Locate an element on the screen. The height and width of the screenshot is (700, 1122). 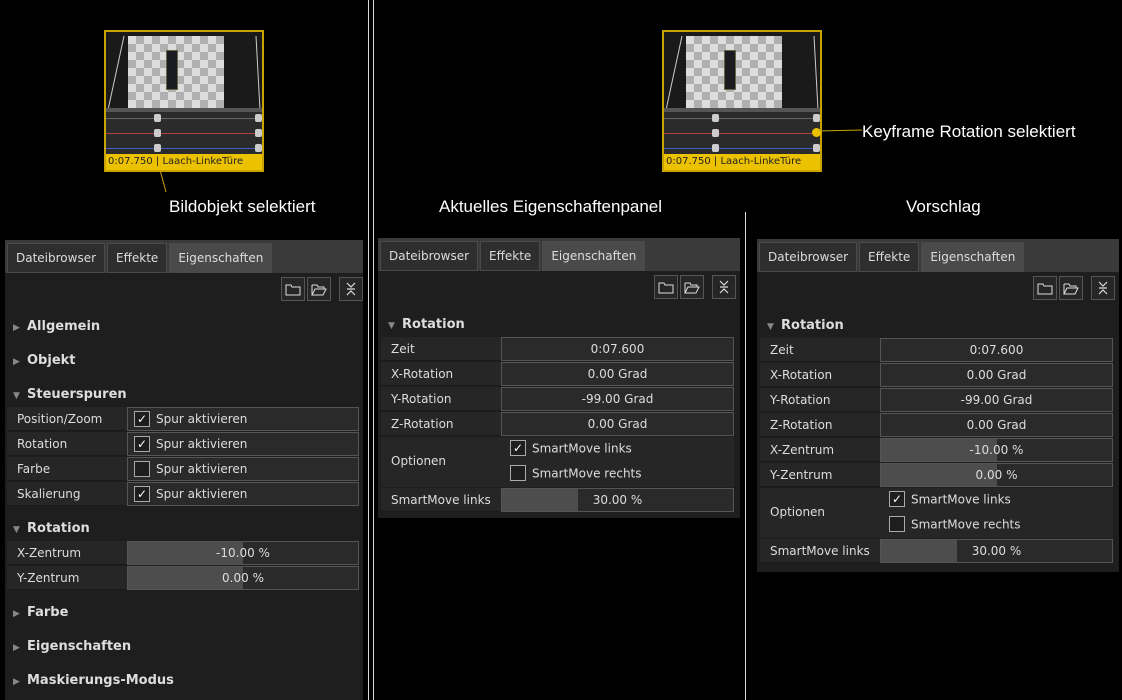
caption-bildobjekt: Bildobjekt selektiert is located at coordinates (242, 206).